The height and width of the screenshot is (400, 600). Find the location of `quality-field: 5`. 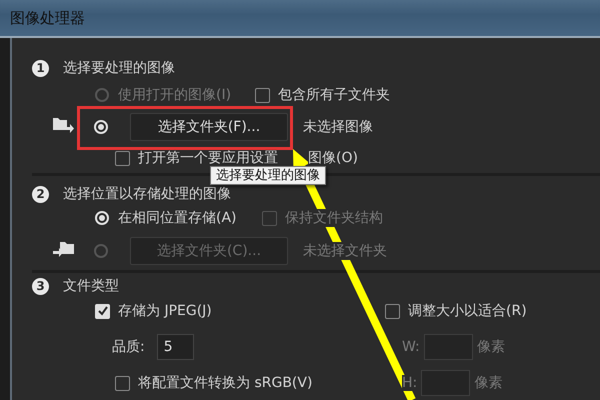

quality-field: 5 is located at coordinates (175, 347).